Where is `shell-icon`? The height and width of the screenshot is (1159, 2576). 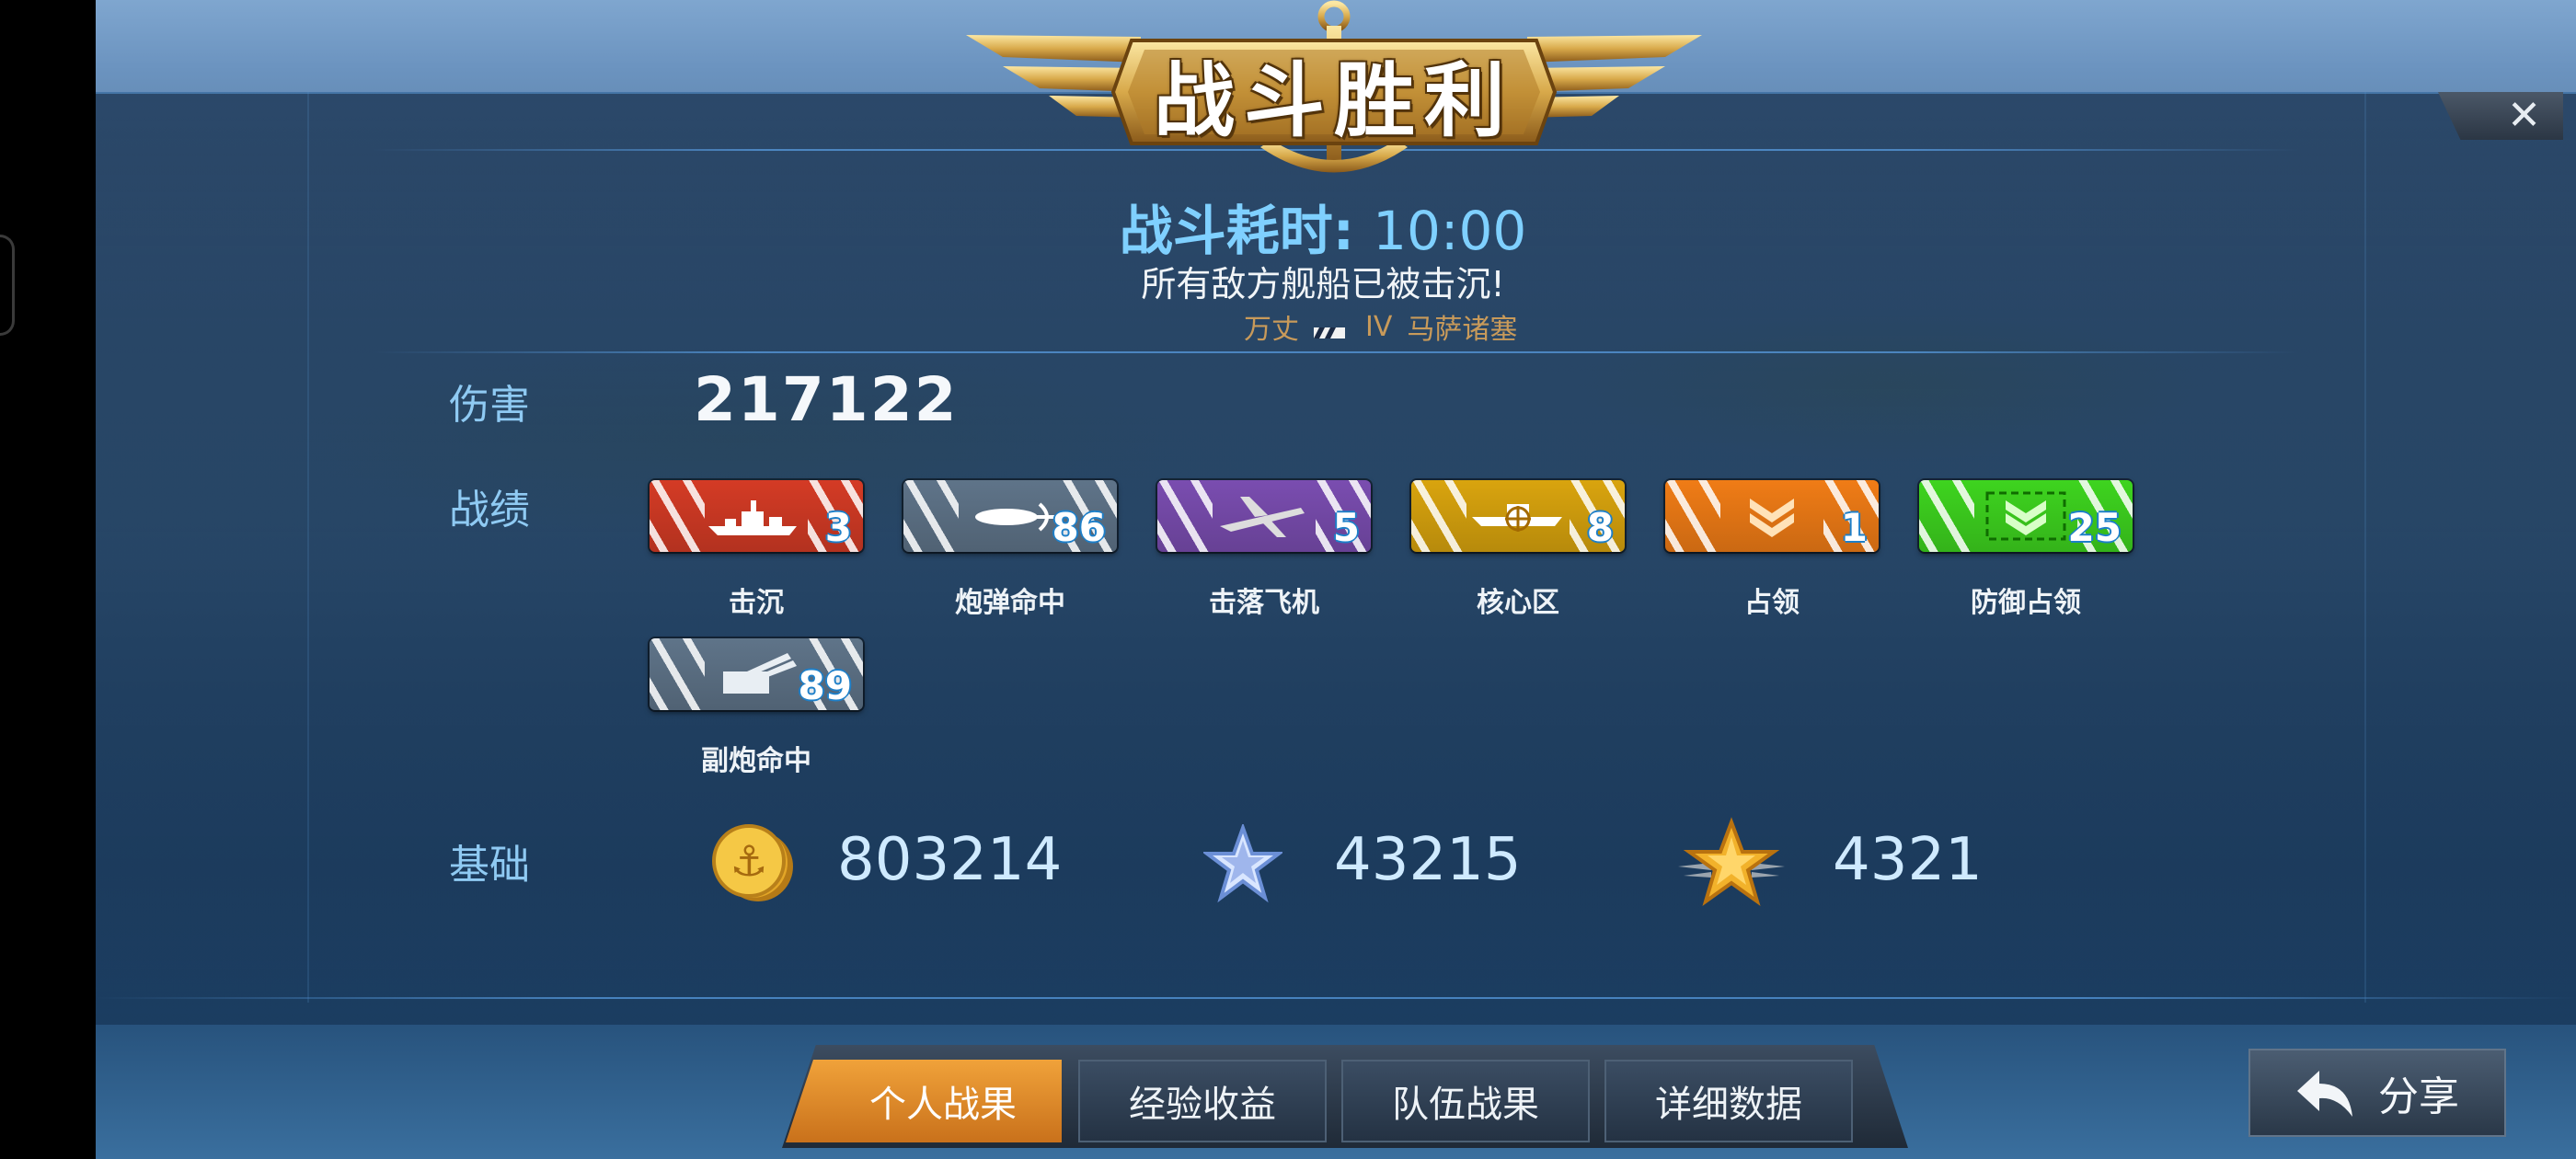 shell-icon is located at coordinates (1010, 516).